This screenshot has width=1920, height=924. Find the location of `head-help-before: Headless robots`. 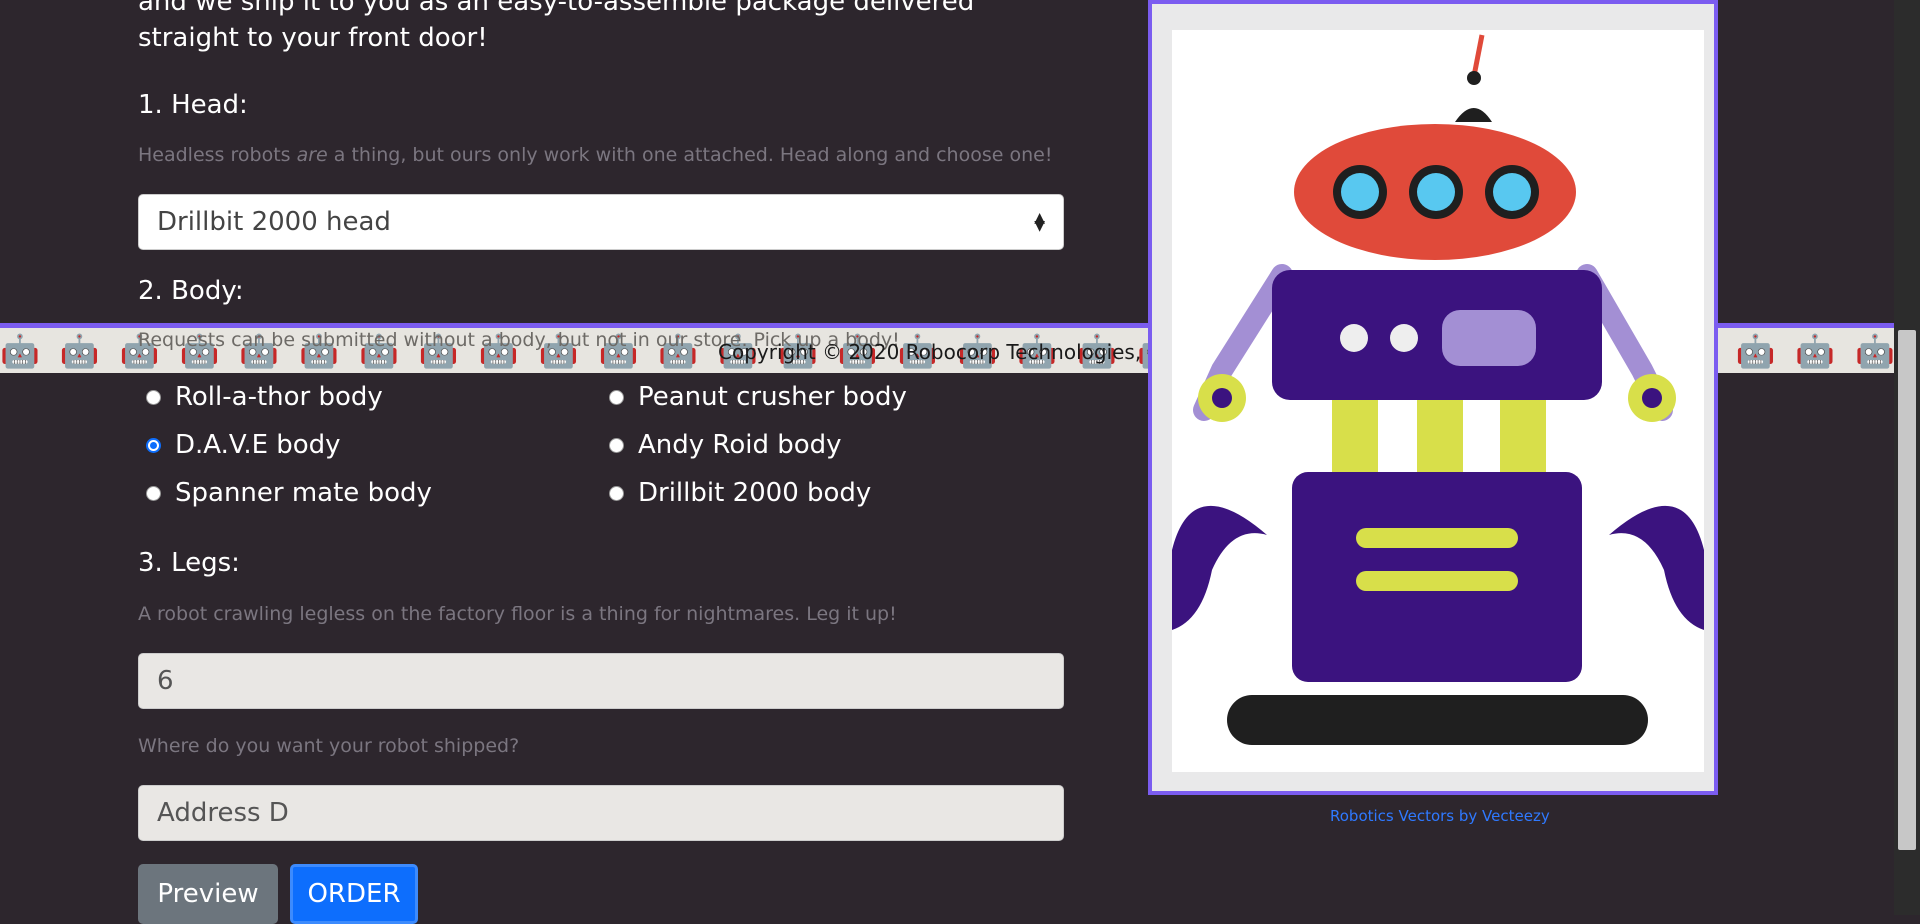

head-help-before: Headless robots is located at coordinates (217, 155).